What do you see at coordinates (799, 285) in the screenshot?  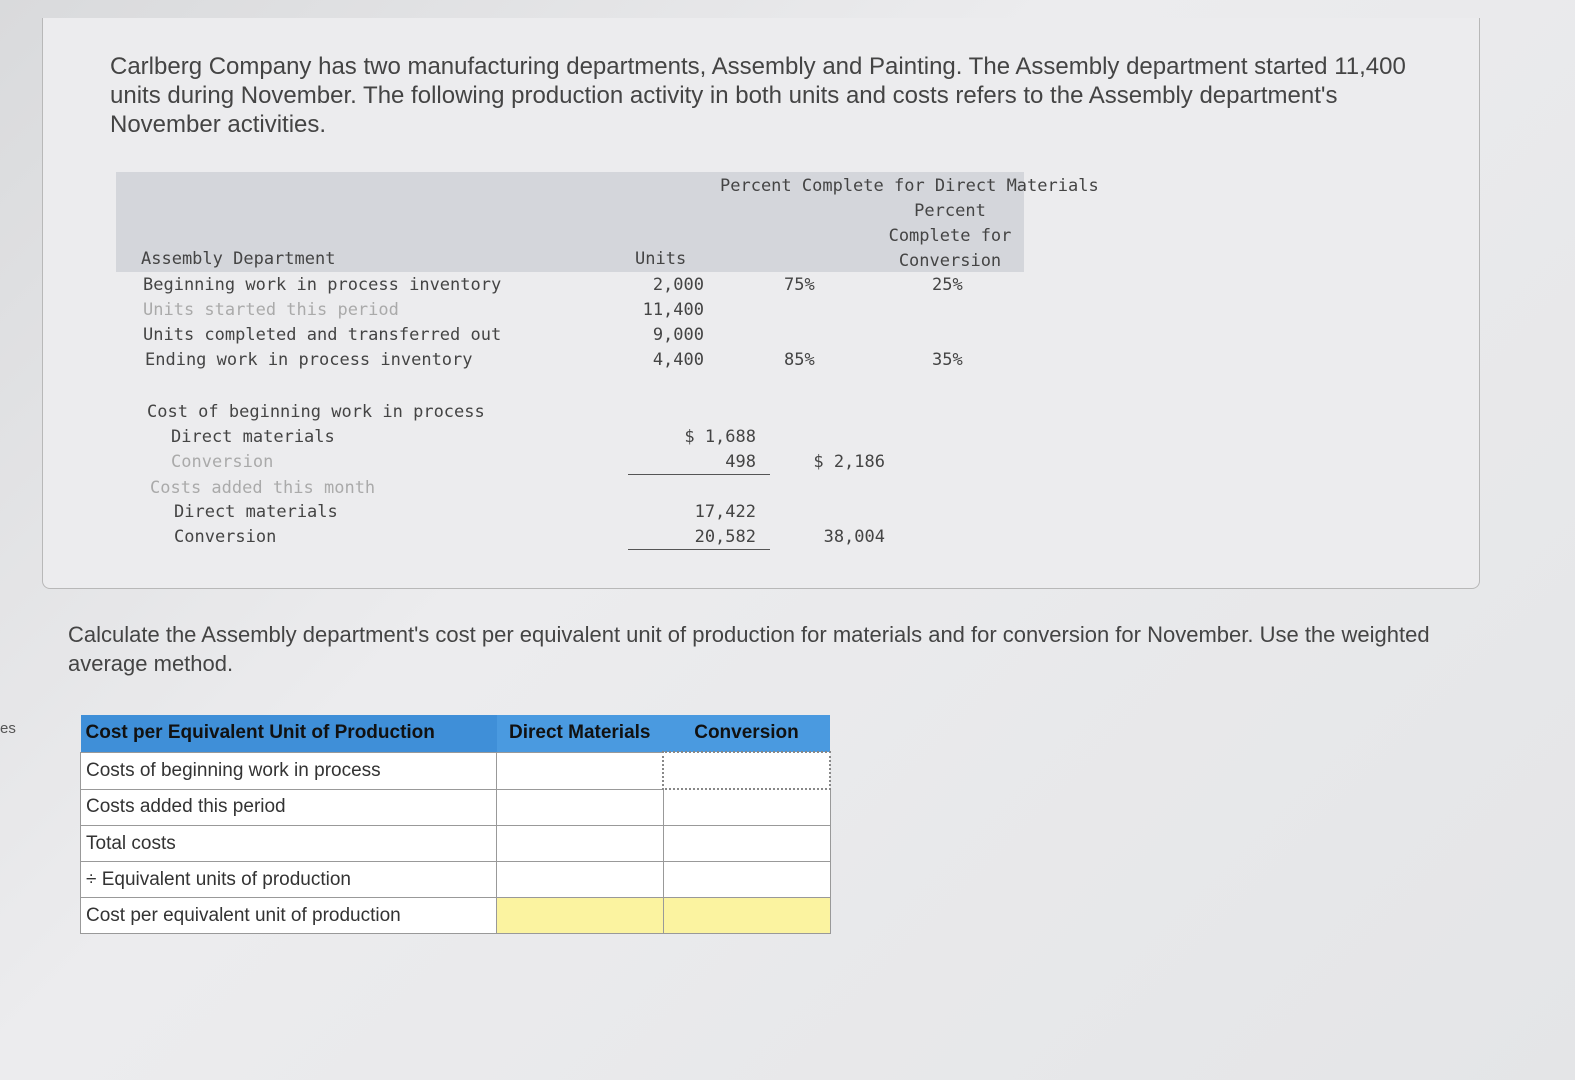 I see `dm-pct: 75%` at bounding box center [799, 285].